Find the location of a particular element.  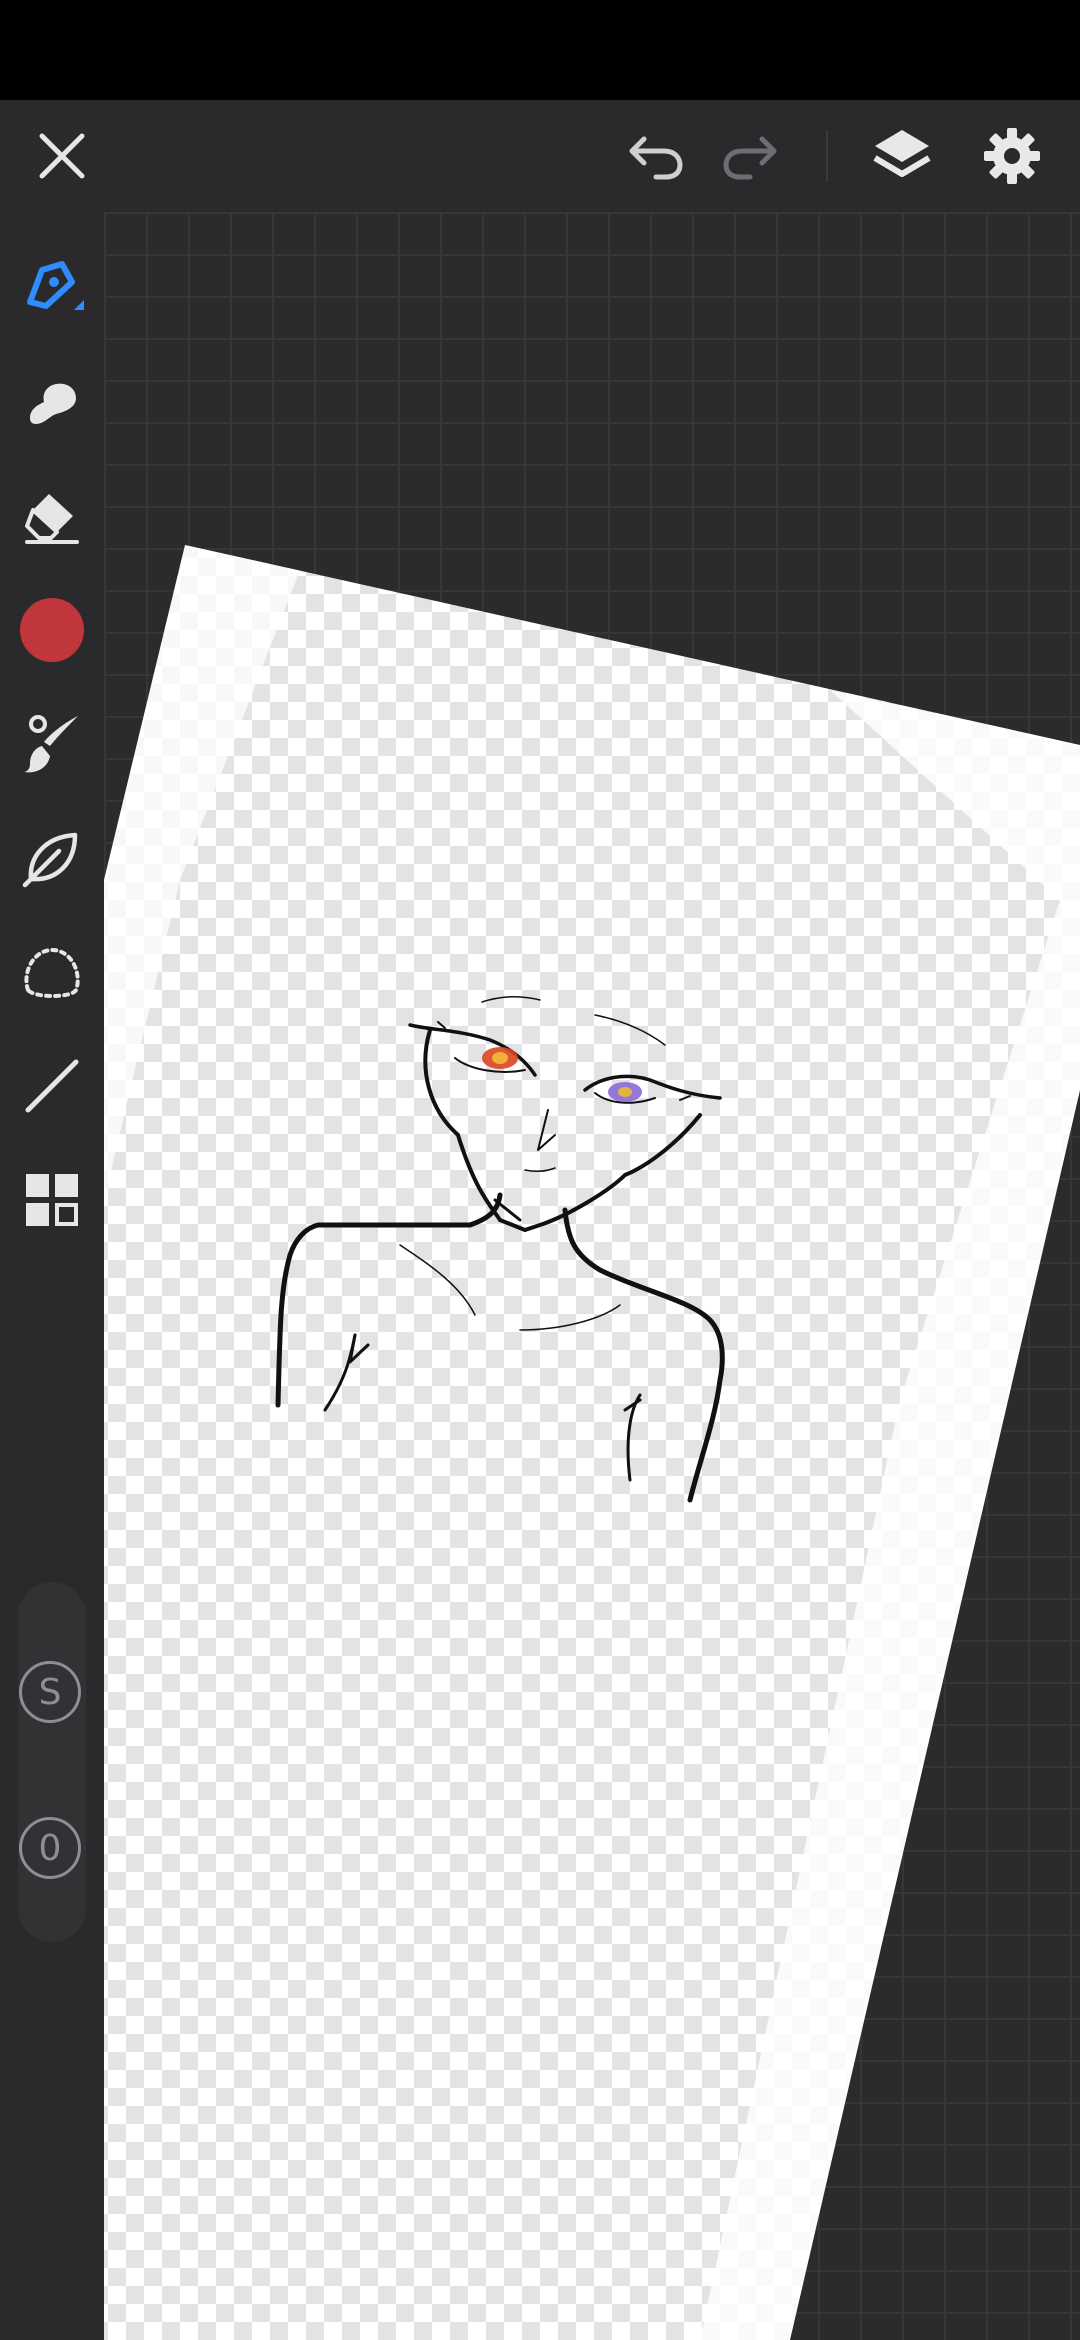

brush-tool is located at coordinates (52, 744).